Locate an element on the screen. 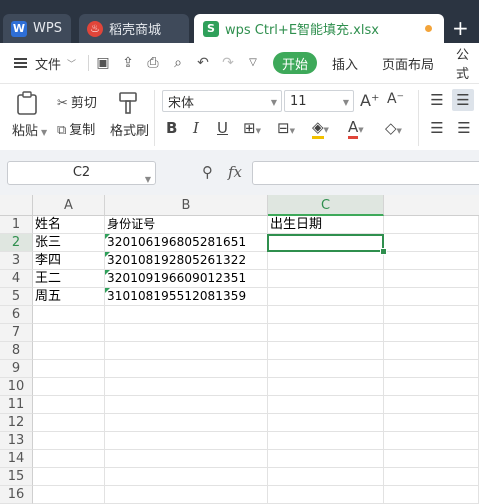  cell-B16 is located at coordinates (186, 495).